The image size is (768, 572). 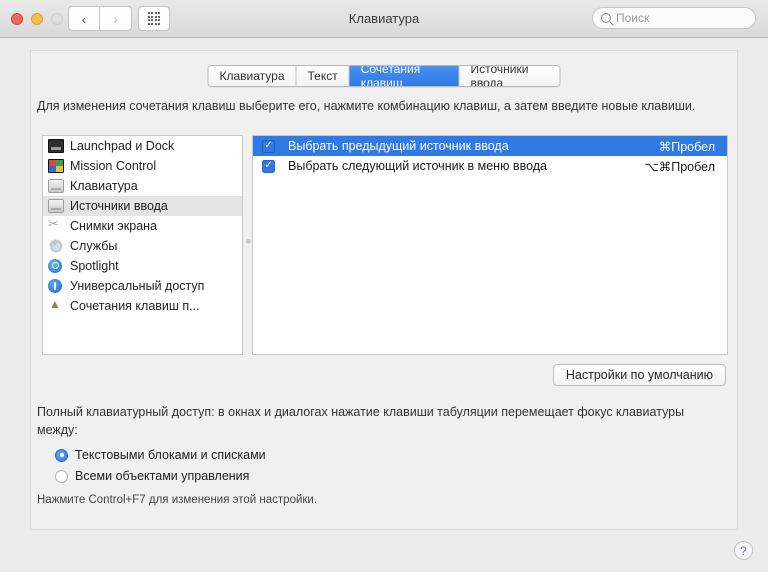 I want to click on category-label: Spotlight, so click(x=94, y=266).